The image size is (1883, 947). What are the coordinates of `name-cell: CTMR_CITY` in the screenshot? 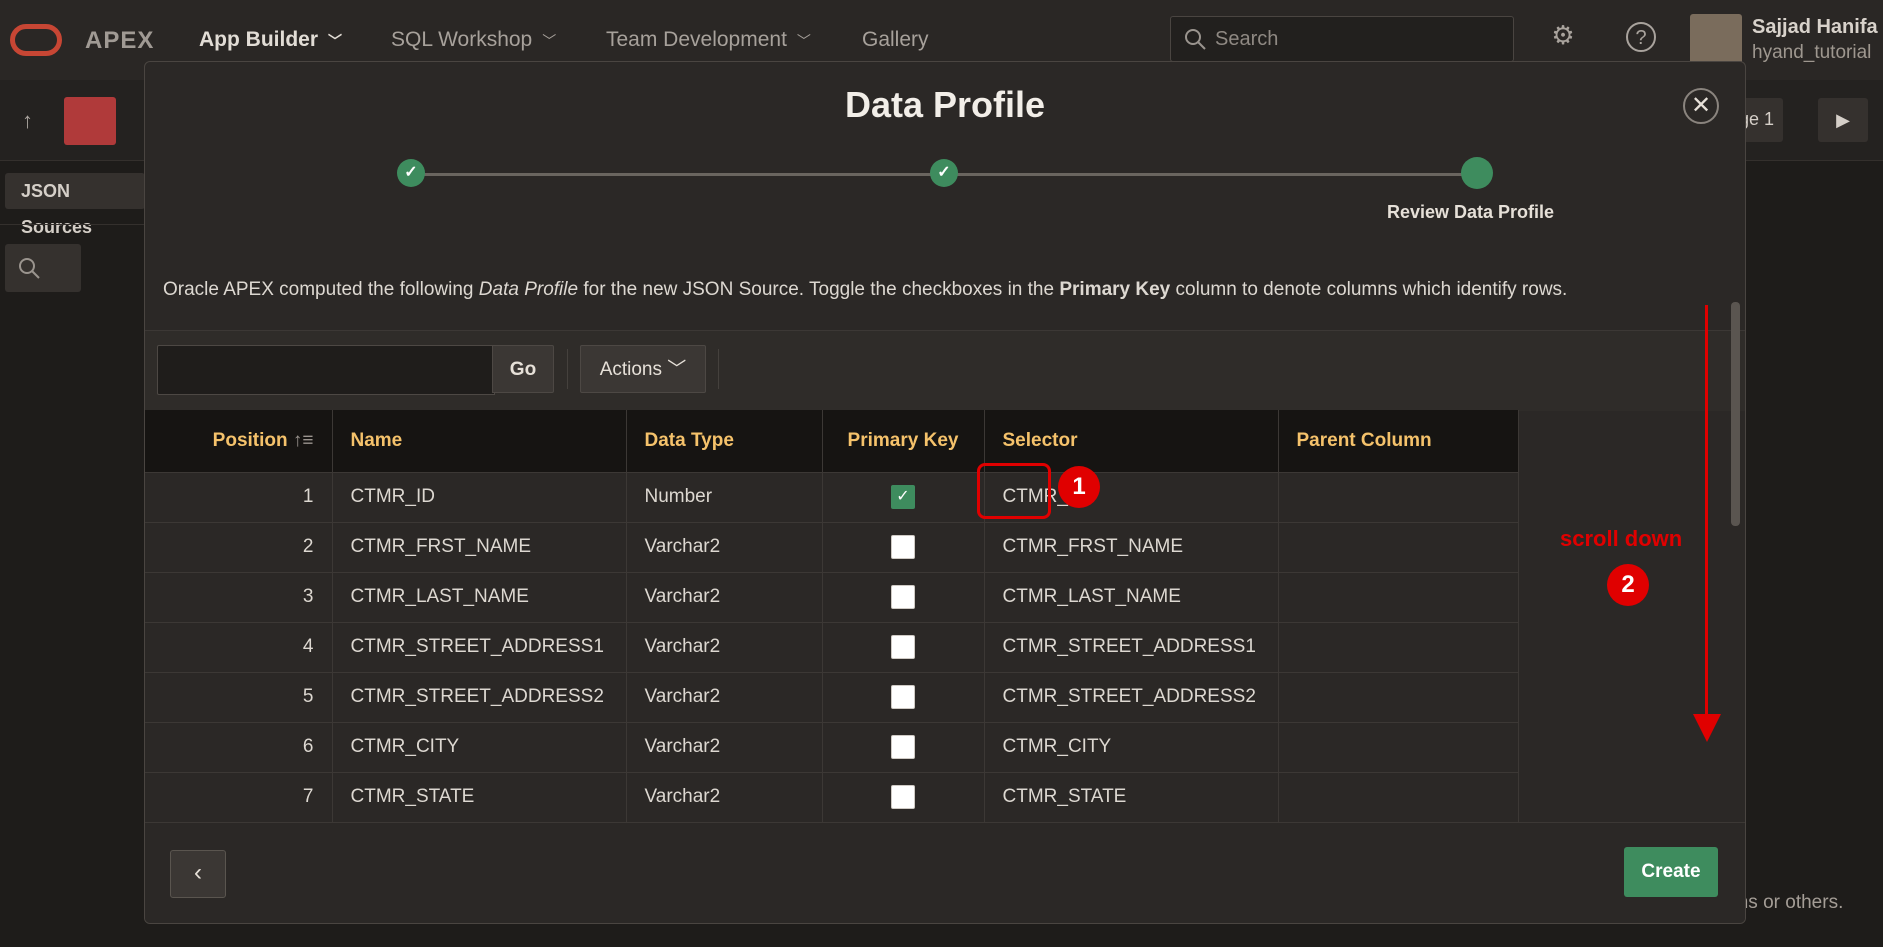 It's located at (479, 747).